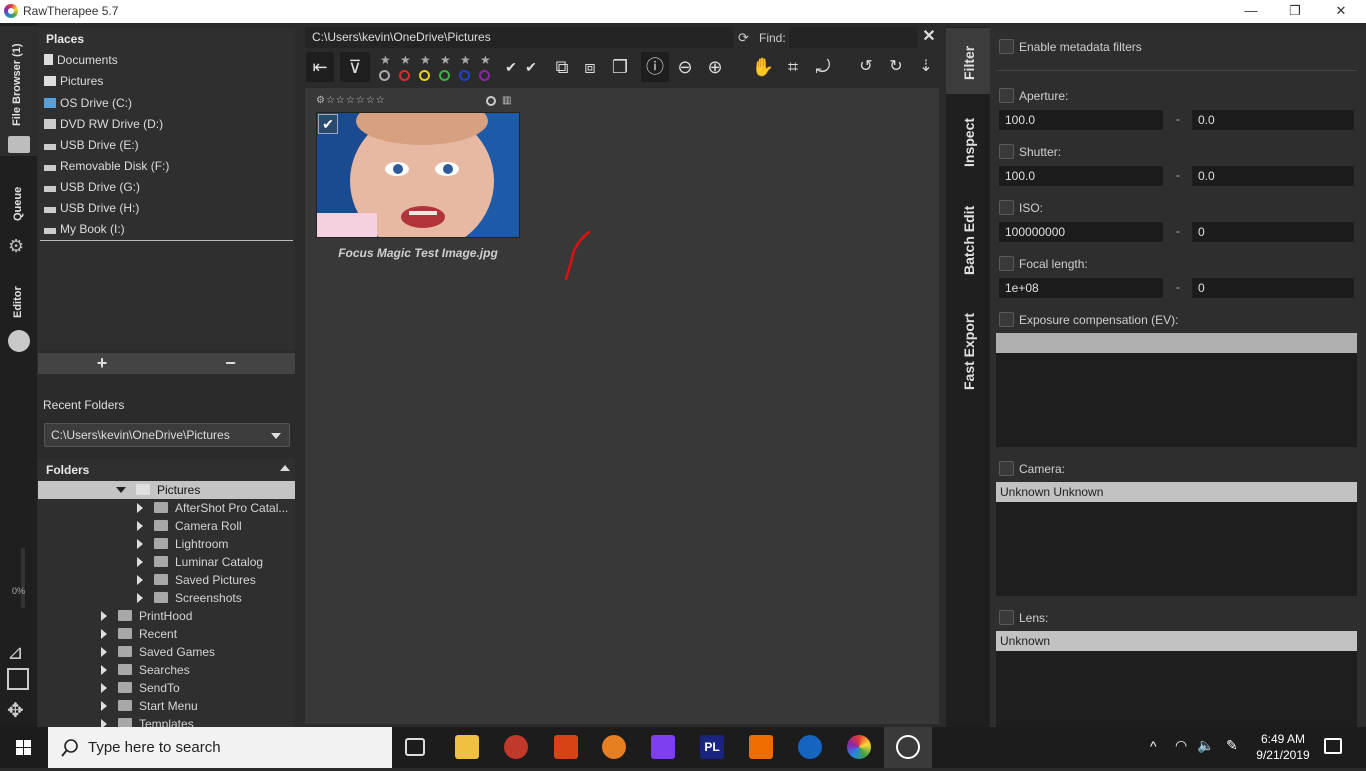  I want to click on refresh-icon: ⟳, so click(743, 38).